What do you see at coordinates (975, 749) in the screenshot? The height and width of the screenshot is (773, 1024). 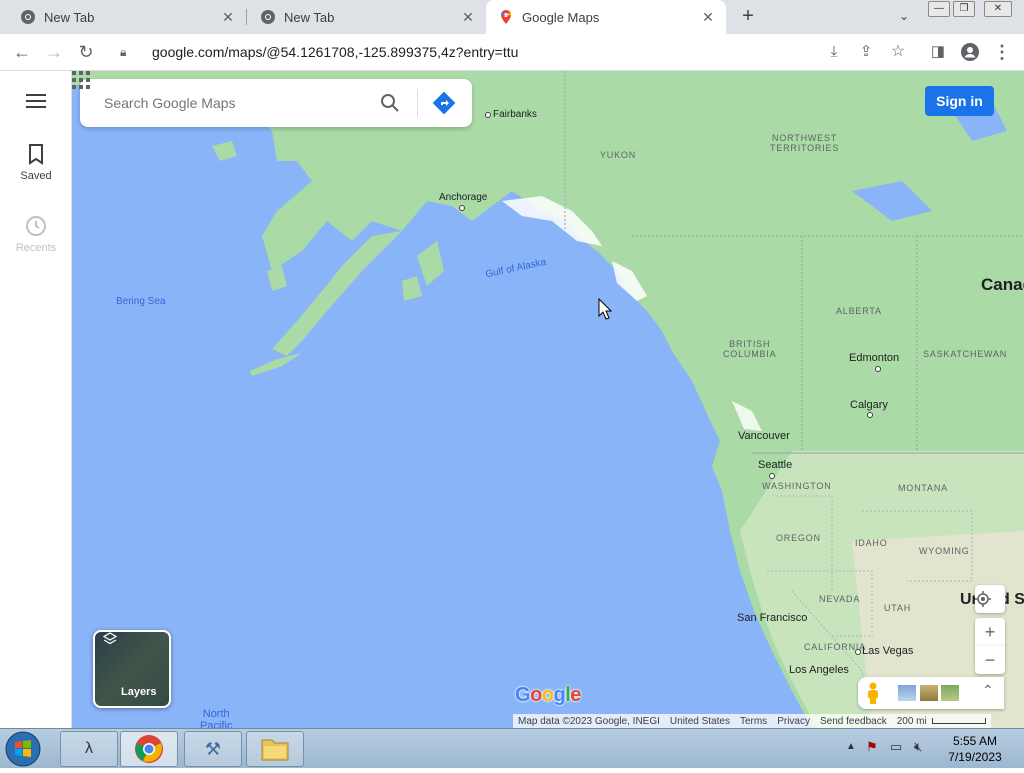 I see `system-clock: 5:55 AM 7/19/2023` at bounding box center [975, 749].